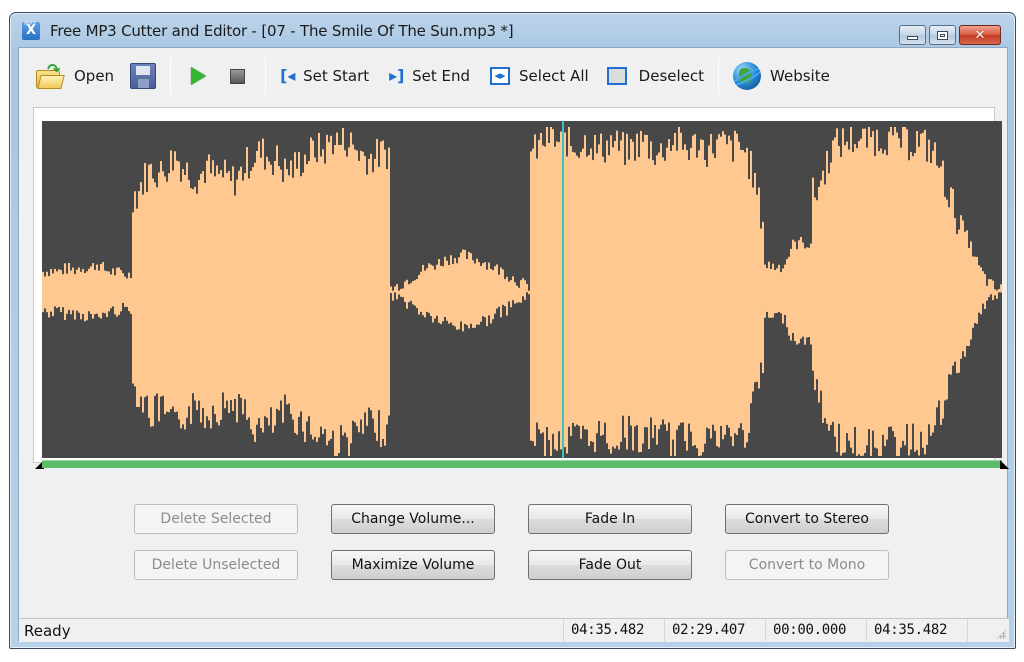 This screenshot has height=662, width=1024. What do you see at coordinates (198, 76) in the screenshot?
I see `play-button` at bounding box center [198, 76].